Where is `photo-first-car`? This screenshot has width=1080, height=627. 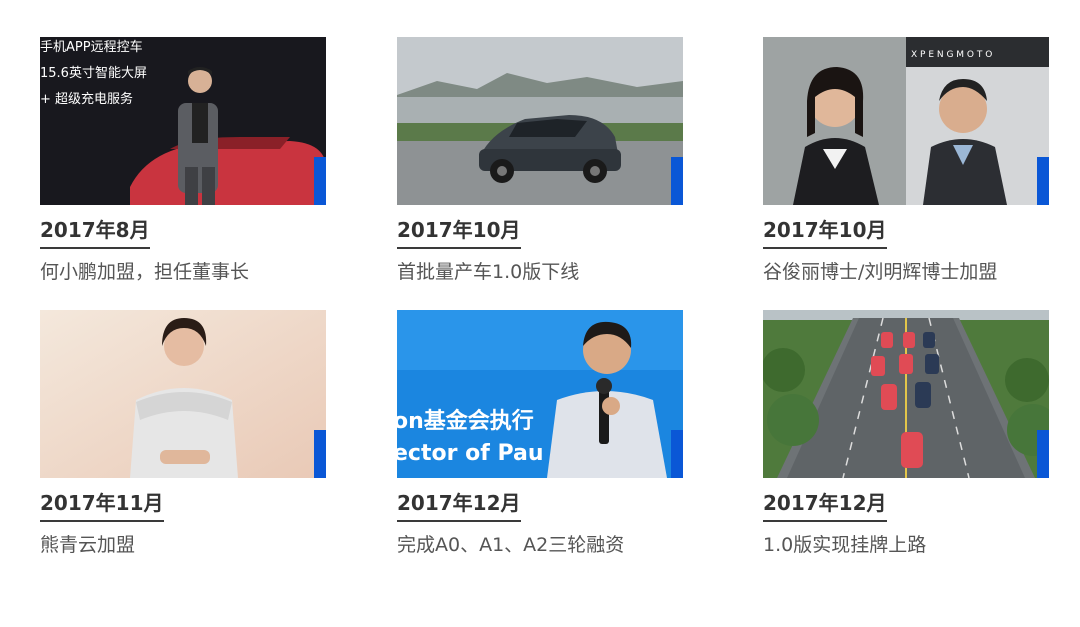
photo-first-car is located at coordinates (540, 121).